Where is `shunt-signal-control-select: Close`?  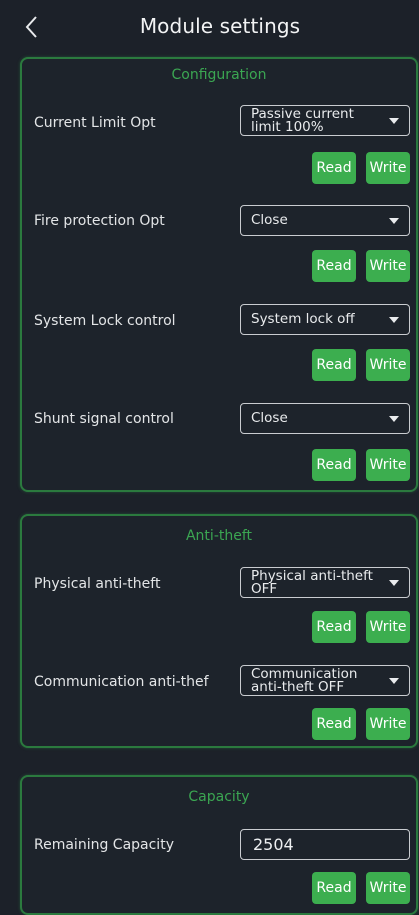
shunt-signal-control-select: Close is located at coordinates (325, 418).